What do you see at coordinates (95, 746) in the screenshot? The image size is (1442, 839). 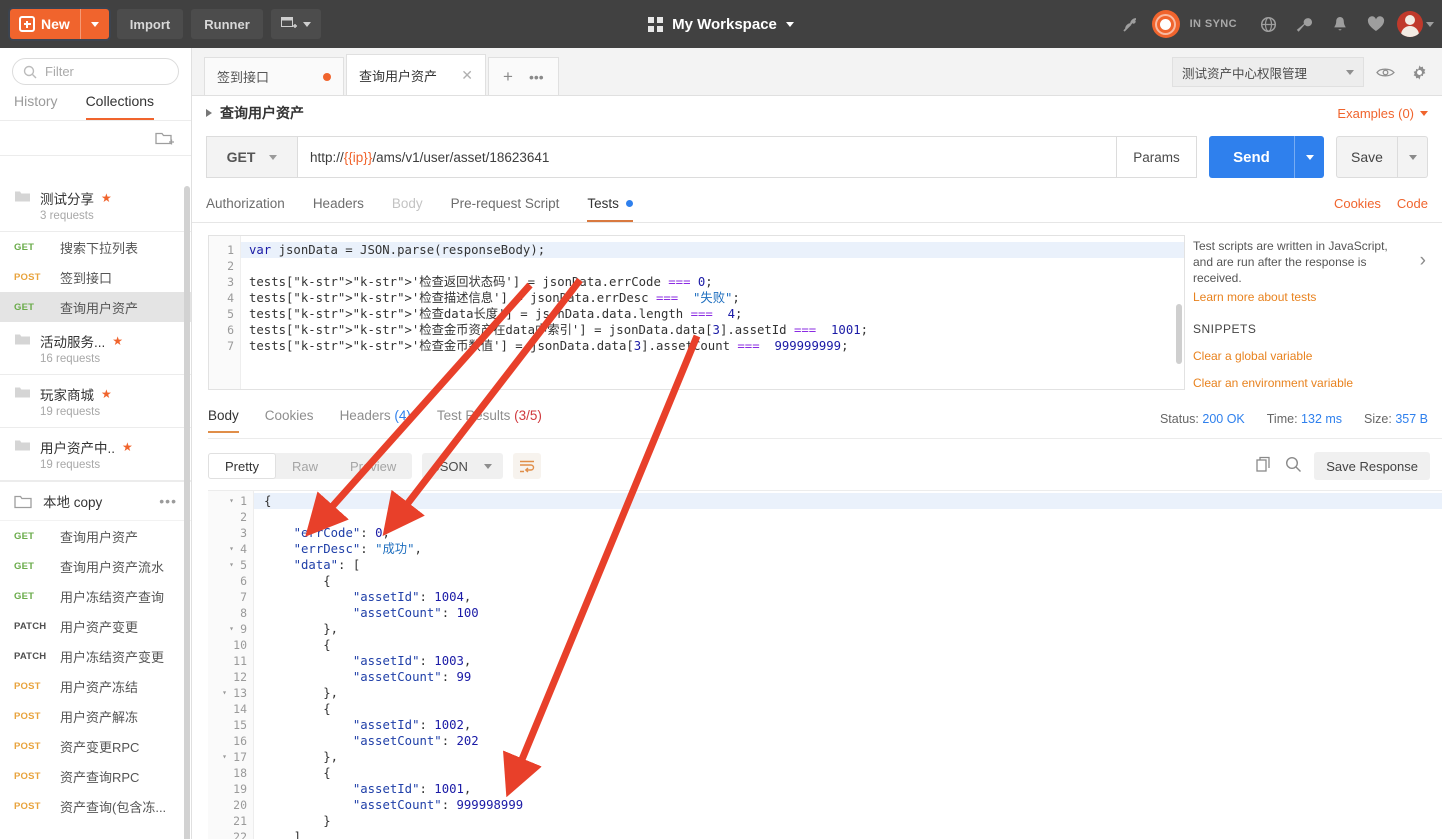 I see `sidebar-request-item: POST 资产变更RPC` at bounding box center [95, 746].